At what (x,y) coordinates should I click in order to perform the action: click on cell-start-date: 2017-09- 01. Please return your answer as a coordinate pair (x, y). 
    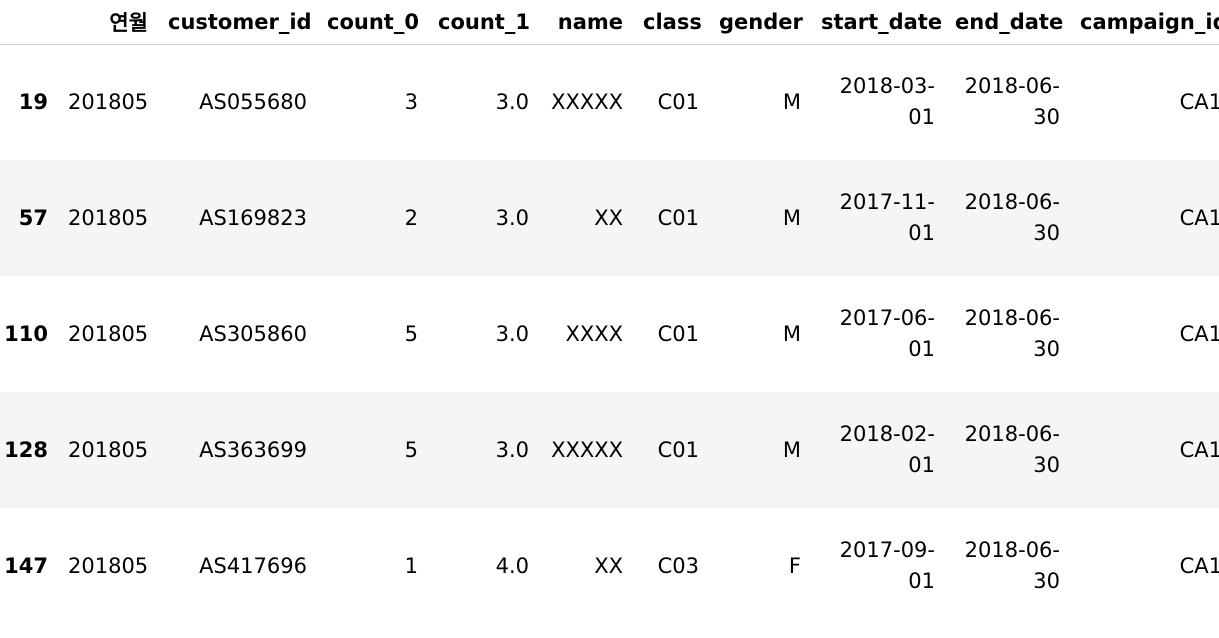
    Looking at the image, I should click on (880, 566).